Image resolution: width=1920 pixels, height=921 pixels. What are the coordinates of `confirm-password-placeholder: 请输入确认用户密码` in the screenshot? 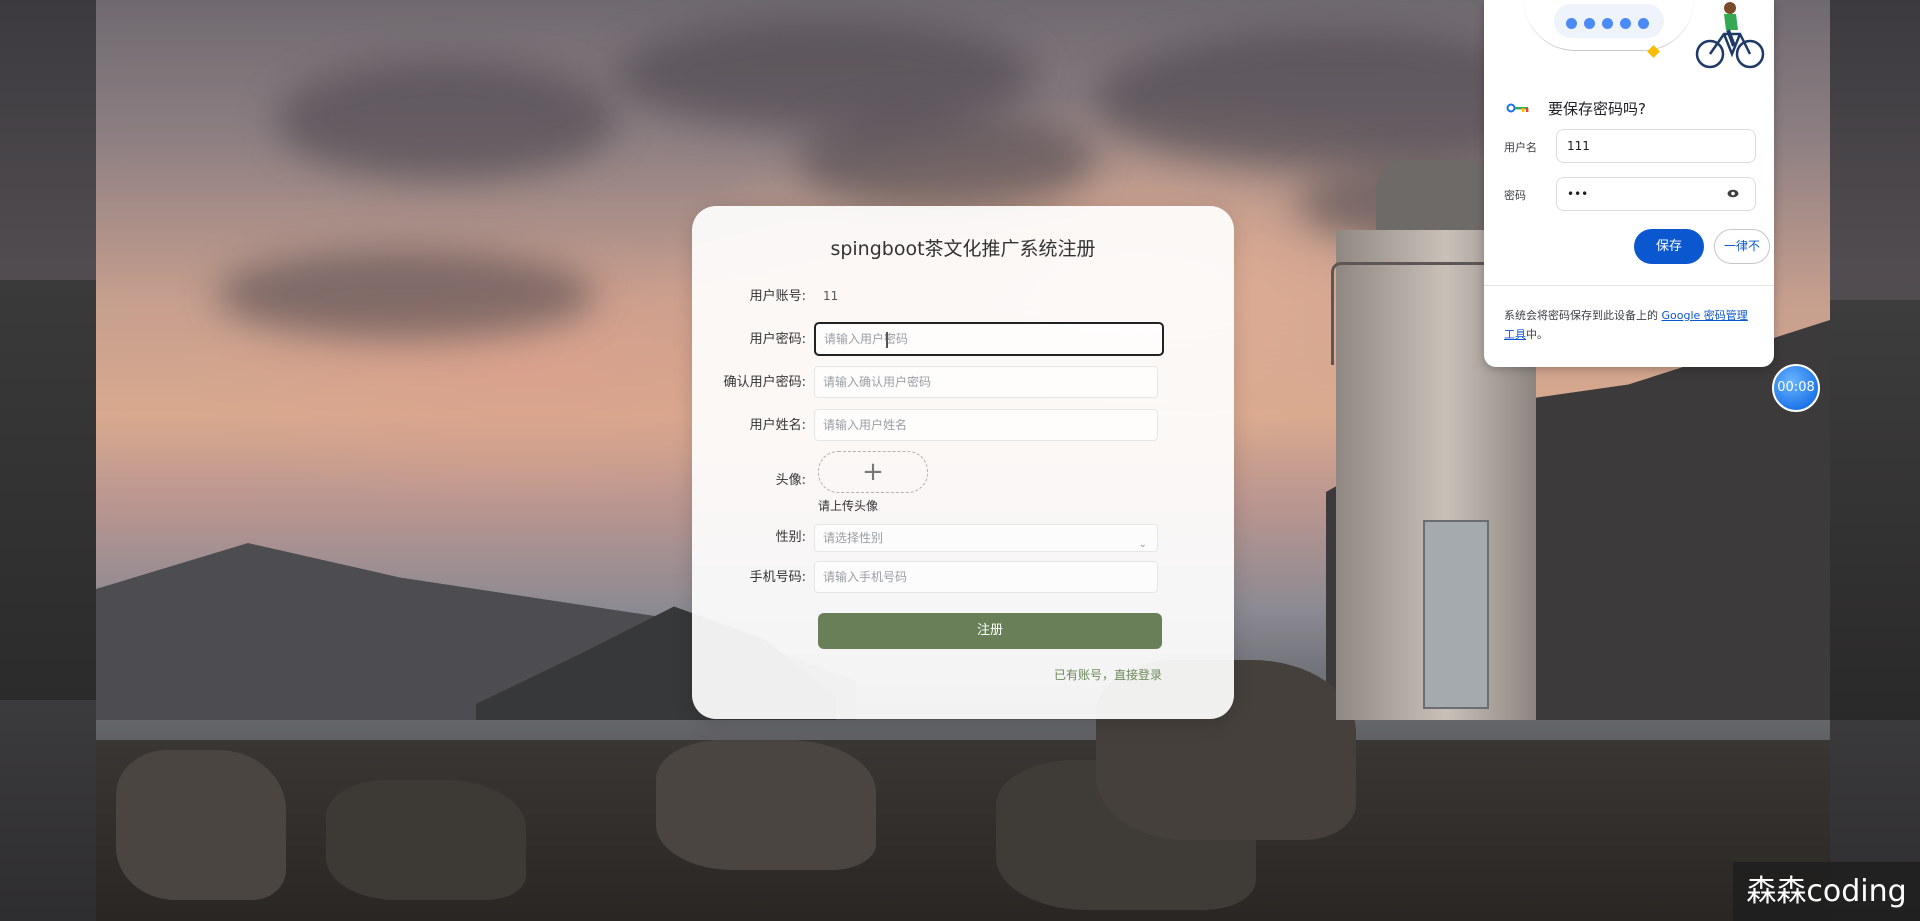 It's located at (877, 382).